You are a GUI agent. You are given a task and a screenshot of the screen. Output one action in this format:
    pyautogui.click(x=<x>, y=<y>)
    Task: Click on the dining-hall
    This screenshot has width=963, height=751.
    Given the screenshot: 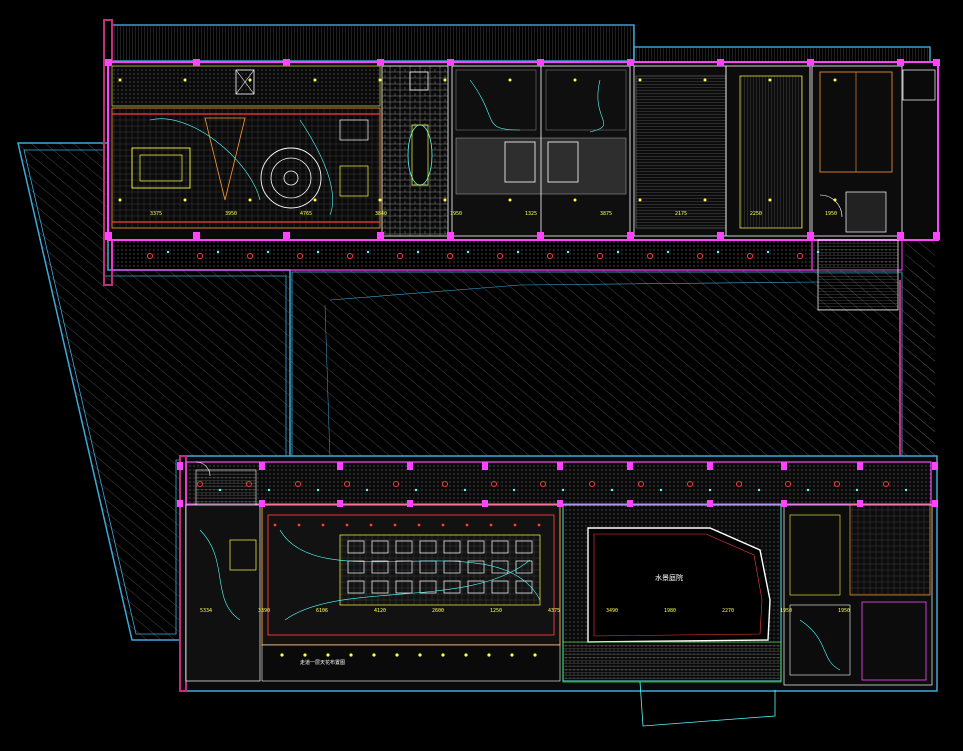 What is the action you would take?
    pyautogui.click(x=411, y=593)
    